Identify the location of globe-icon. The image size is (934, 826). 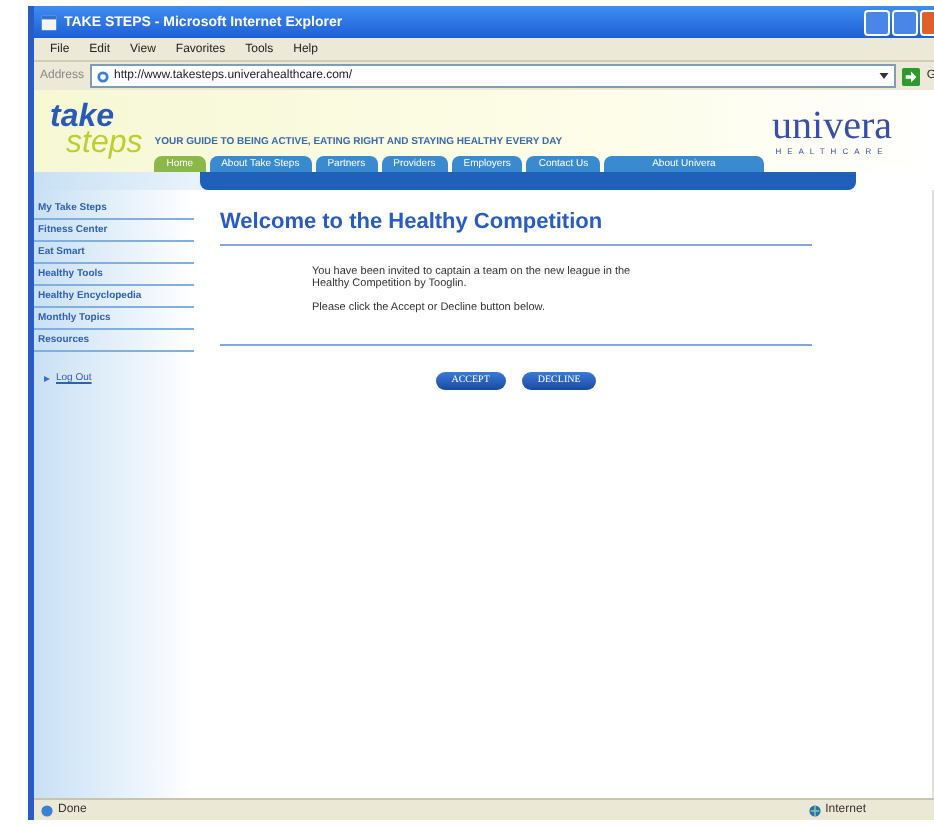
(814, 810).